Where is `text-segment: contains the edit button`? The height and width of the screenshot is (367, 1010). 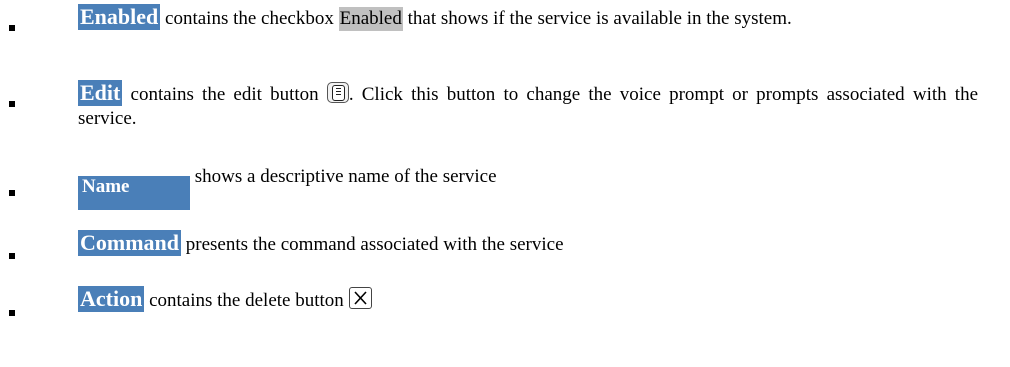
text-segment: contains the edit button is located at coordinates (228, 94).